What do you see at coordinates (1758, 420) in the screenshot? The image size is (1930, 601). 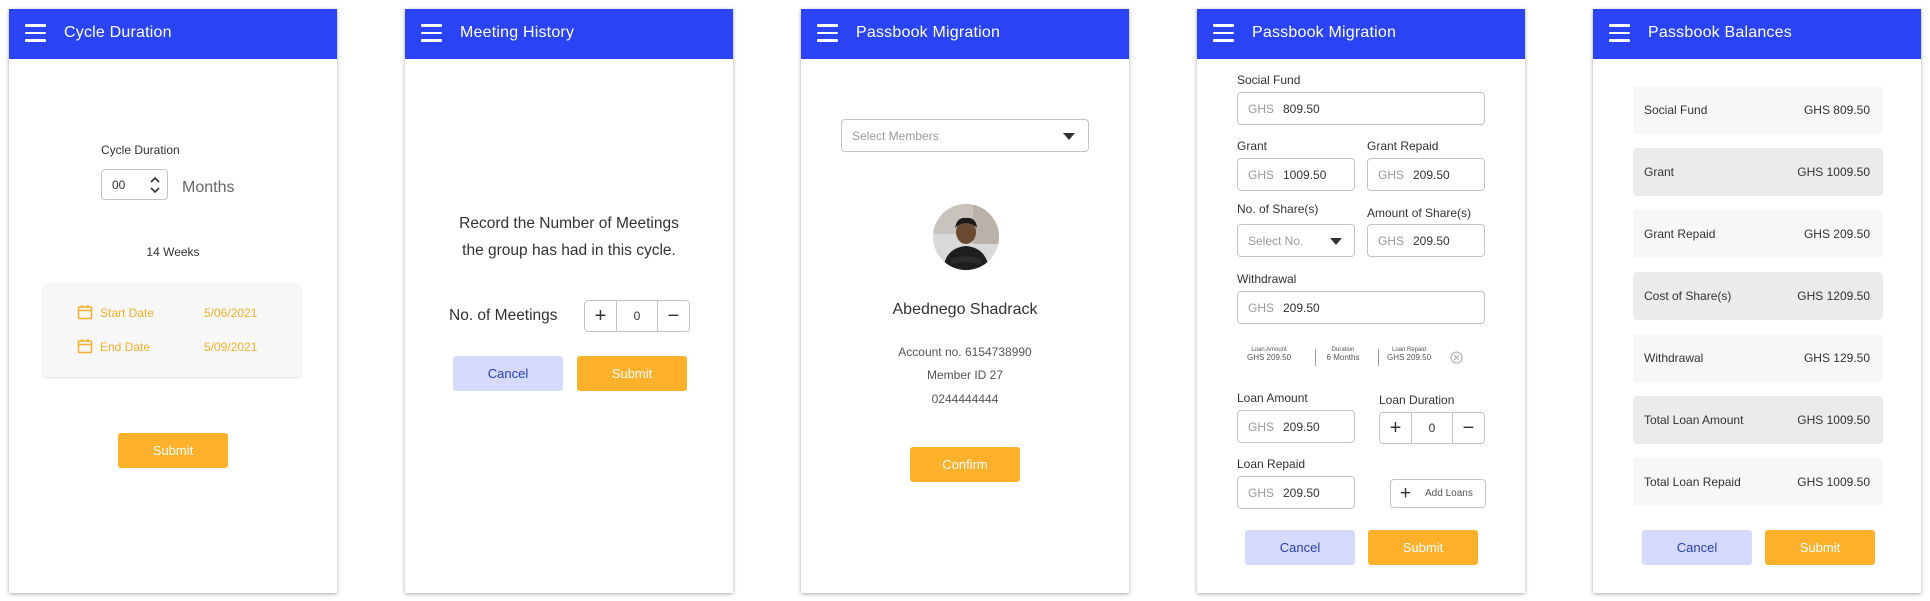 I see `balance-row: Total Loan Amount GHS 1009.50` at bounding box center [1758, 420].